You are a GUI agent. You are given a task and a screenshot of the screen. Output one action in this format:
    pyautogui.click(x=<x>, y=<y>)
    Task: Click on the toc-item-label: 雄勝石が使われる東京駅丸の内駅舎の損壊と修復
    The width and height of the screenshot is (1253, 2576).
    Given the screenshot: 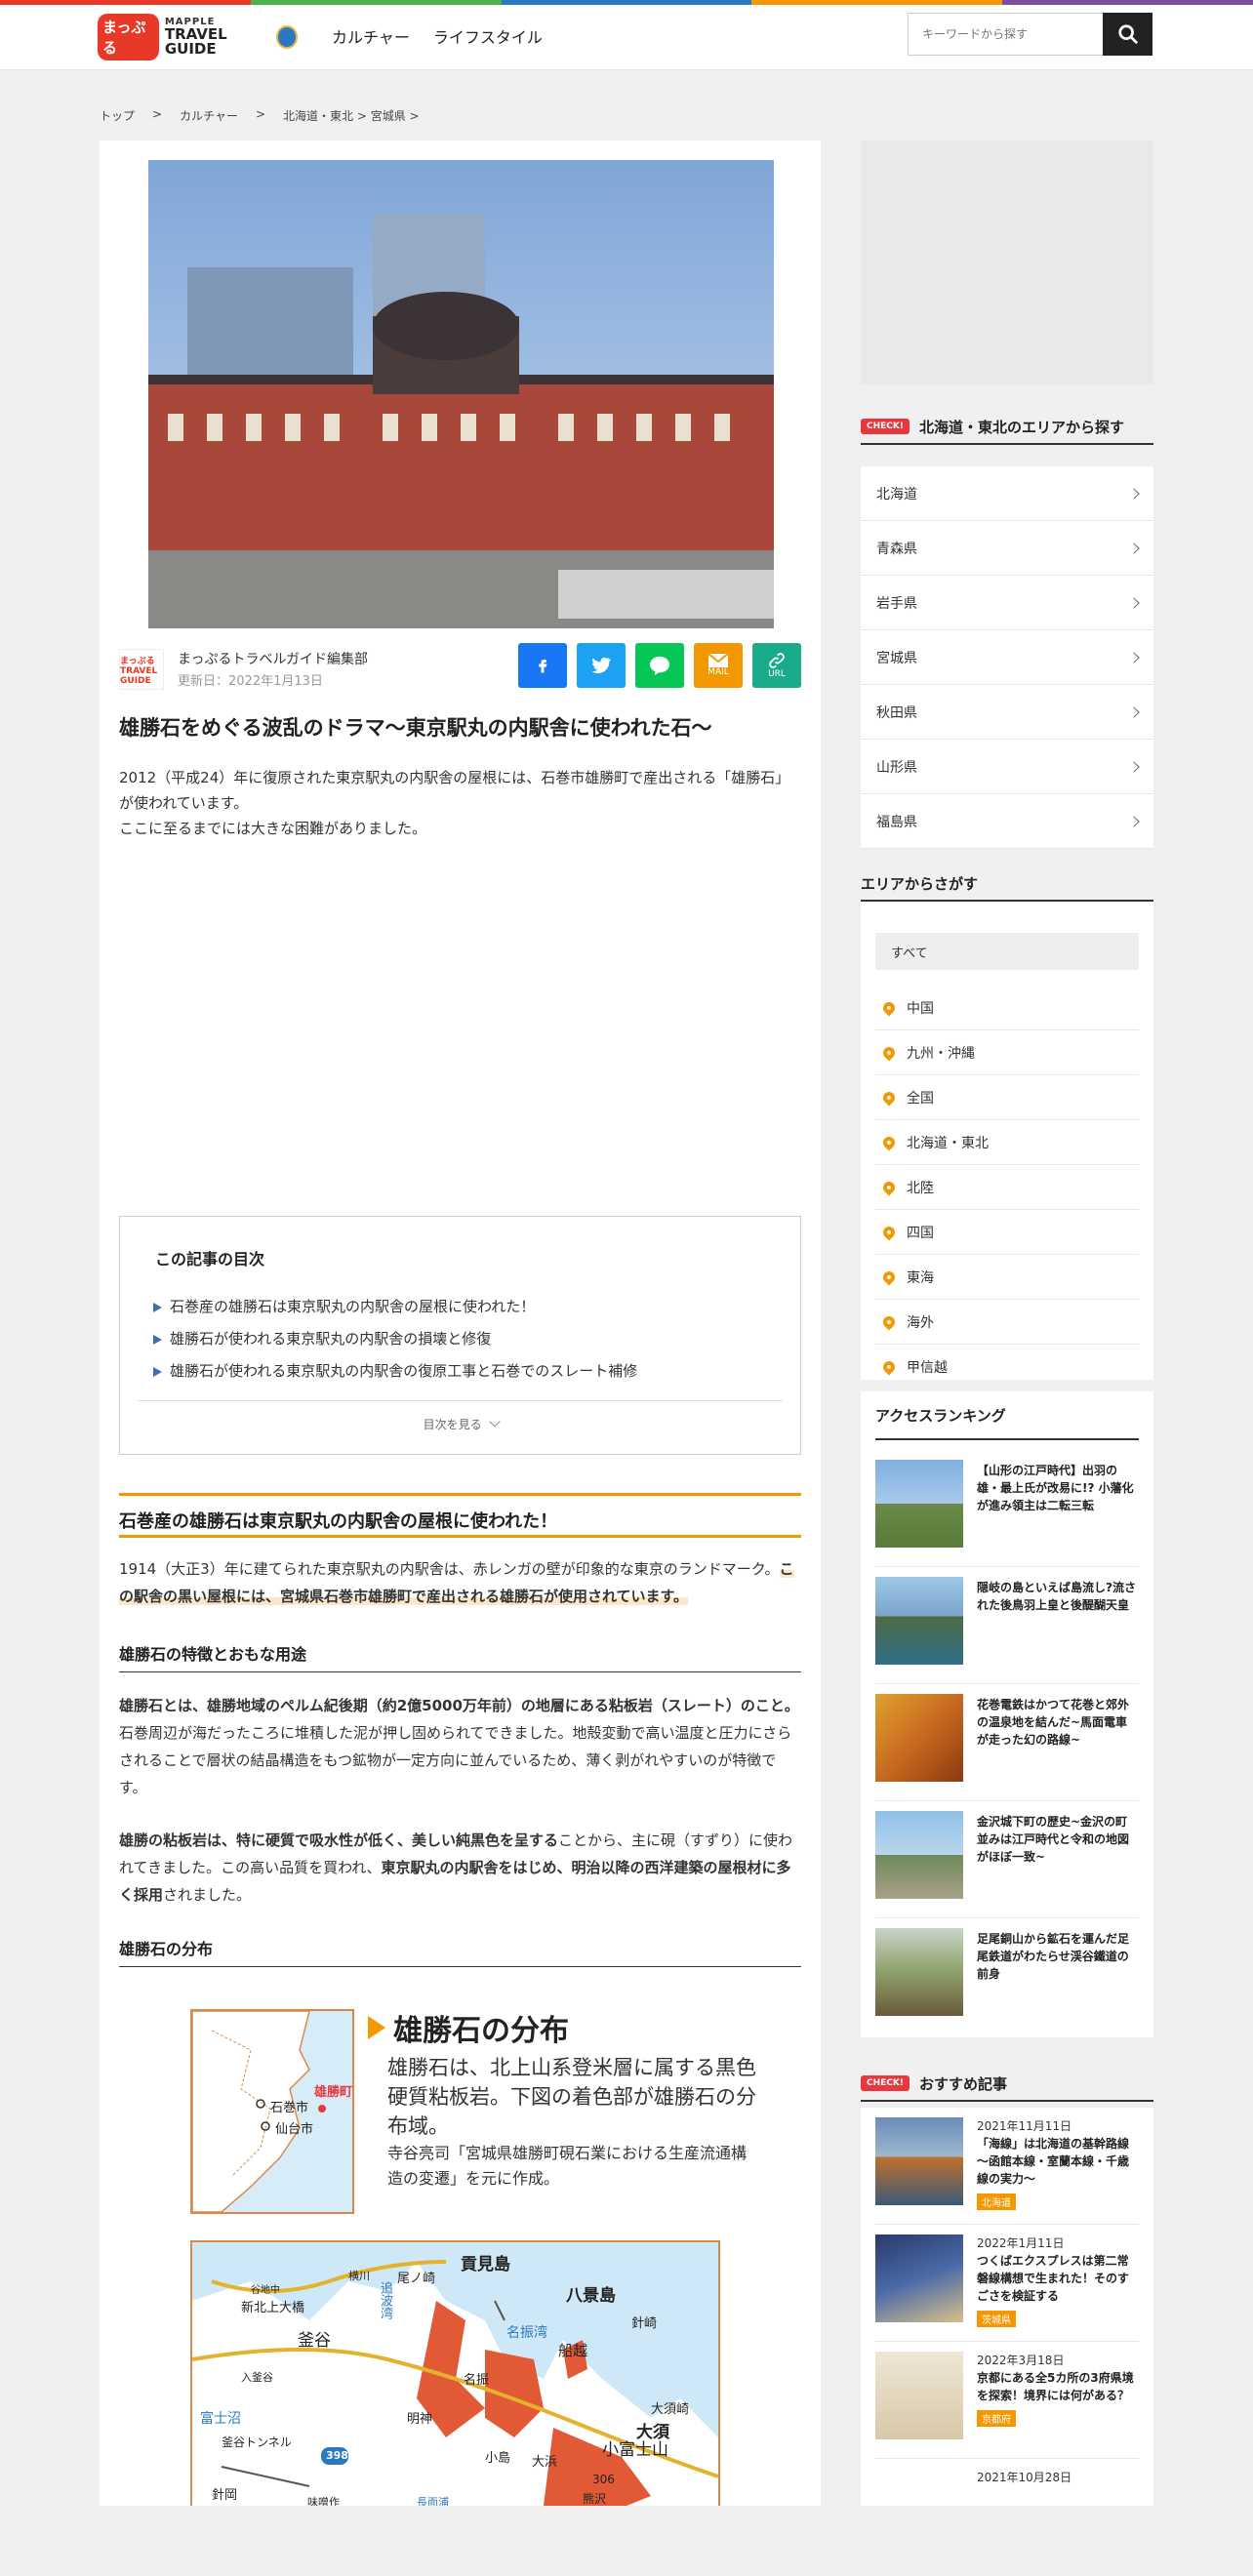 What is the action you would take?
    pyautogui.click(x=331, y=1339)
    